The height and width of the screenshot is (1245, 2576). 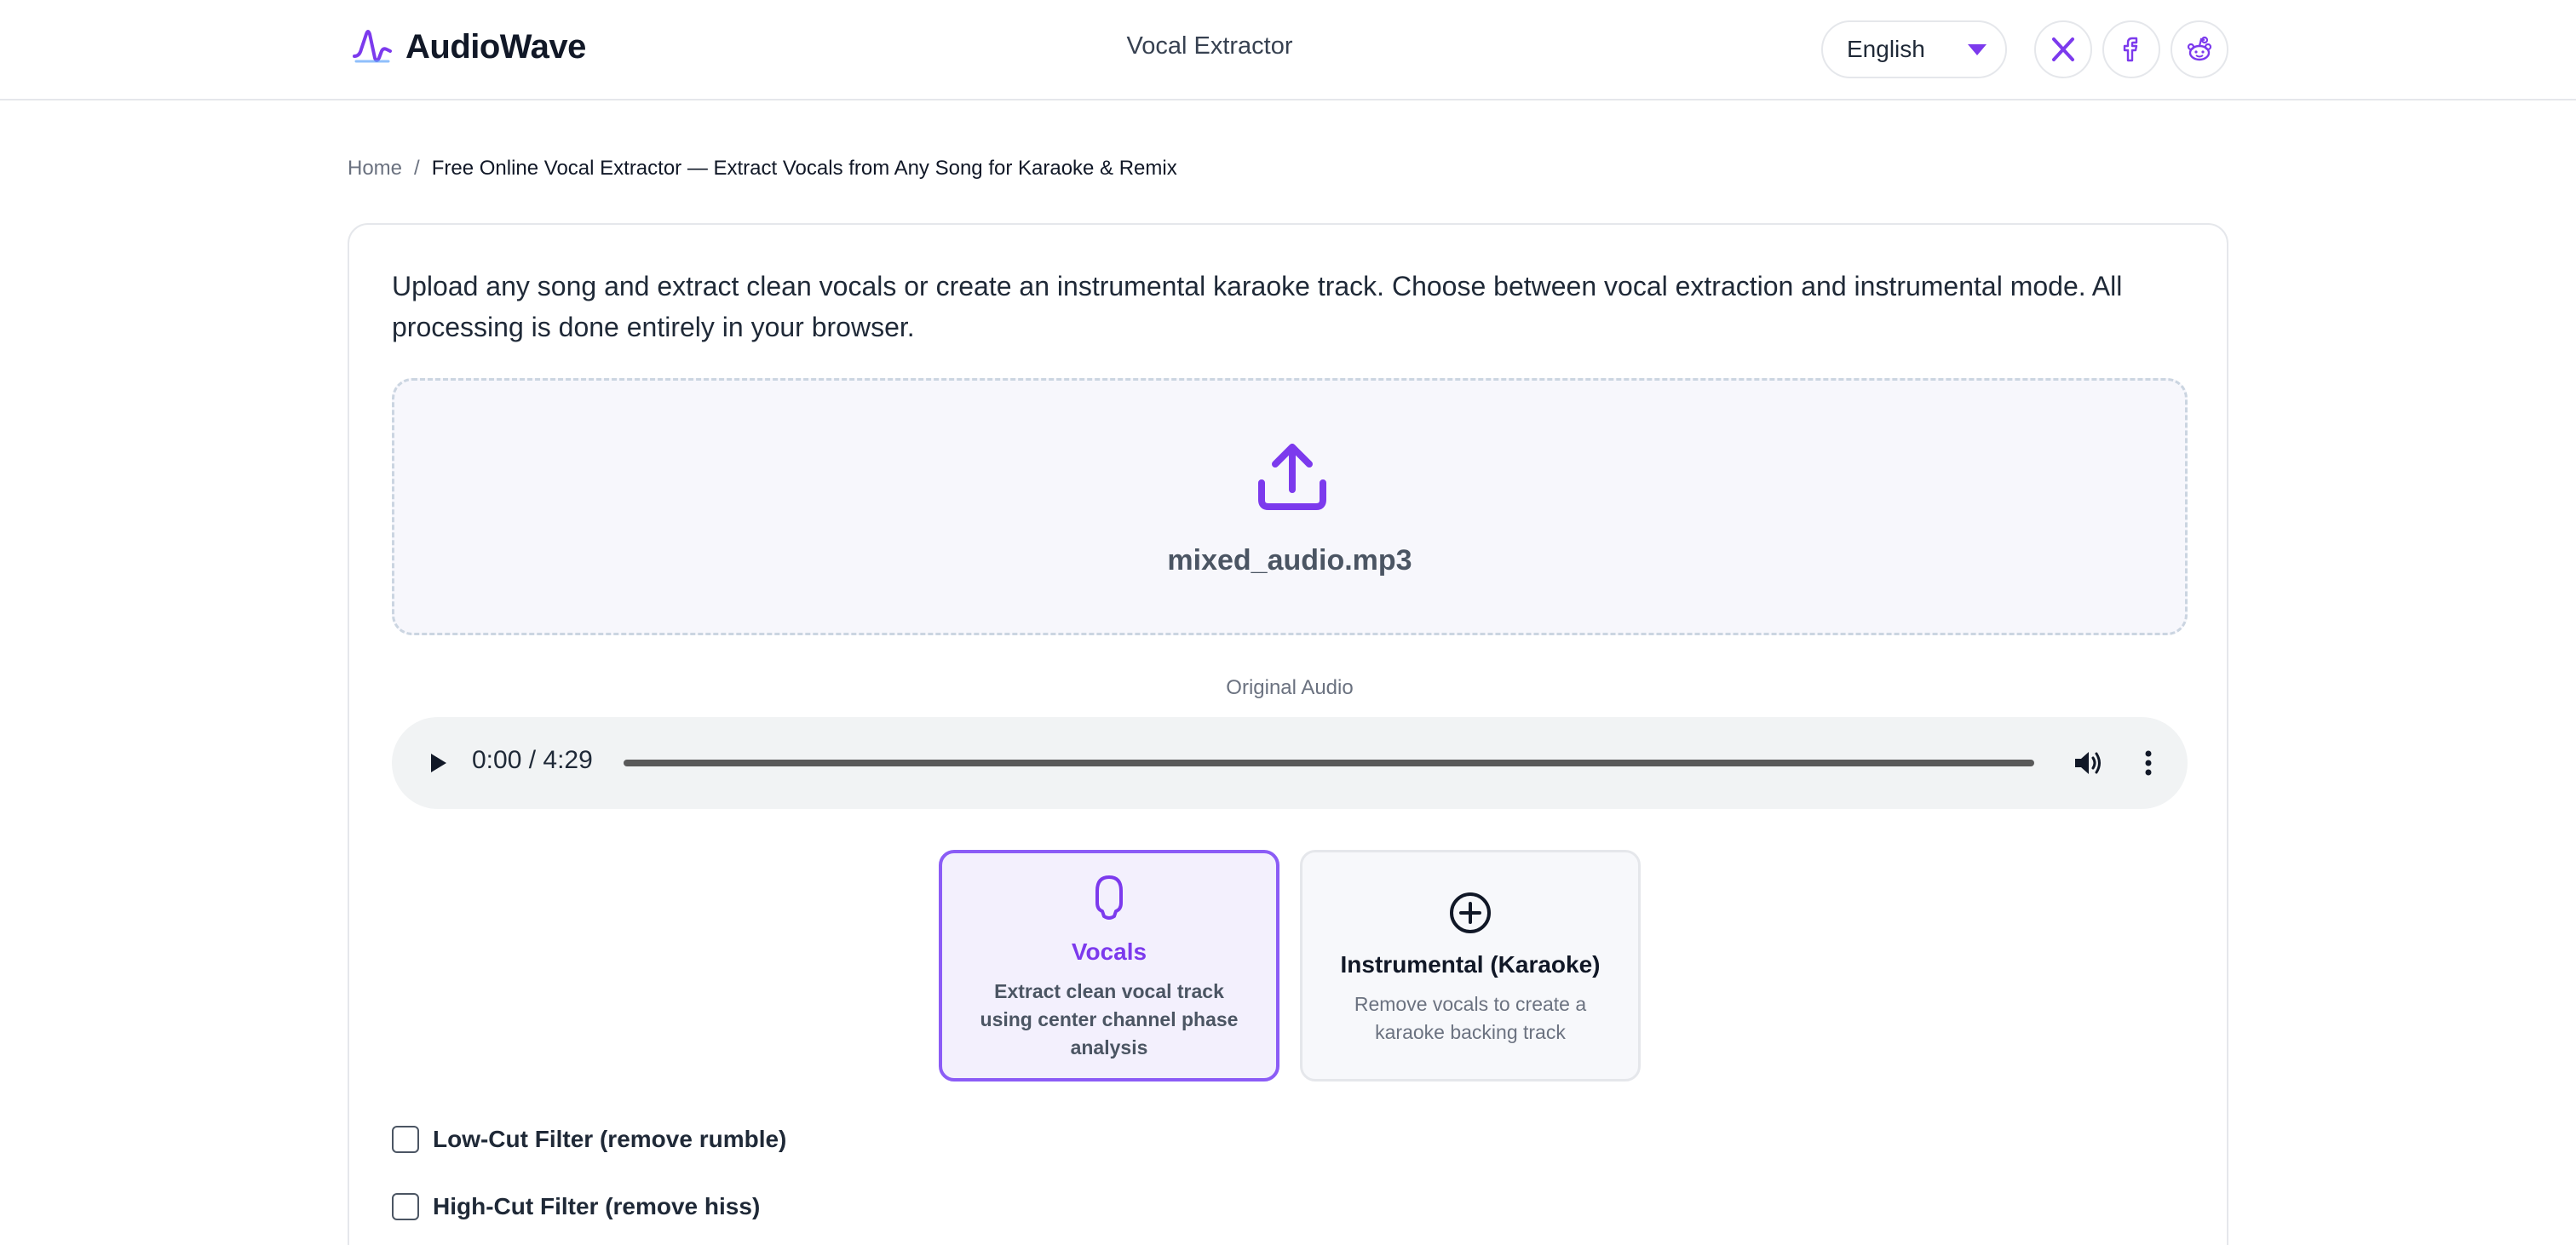 What do you see at coordinates (1289, 560) in the screenshot?
I see `uploaded-file-name: mixed_audio.mp3` at bounding box center [1289, 560].